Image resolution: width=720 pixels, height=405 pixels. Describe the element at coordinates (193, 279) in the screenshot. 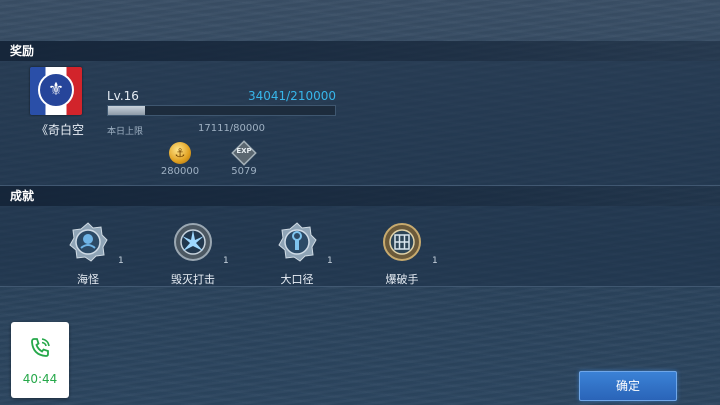

I see `medal-label: 毁灭打击` at that location.